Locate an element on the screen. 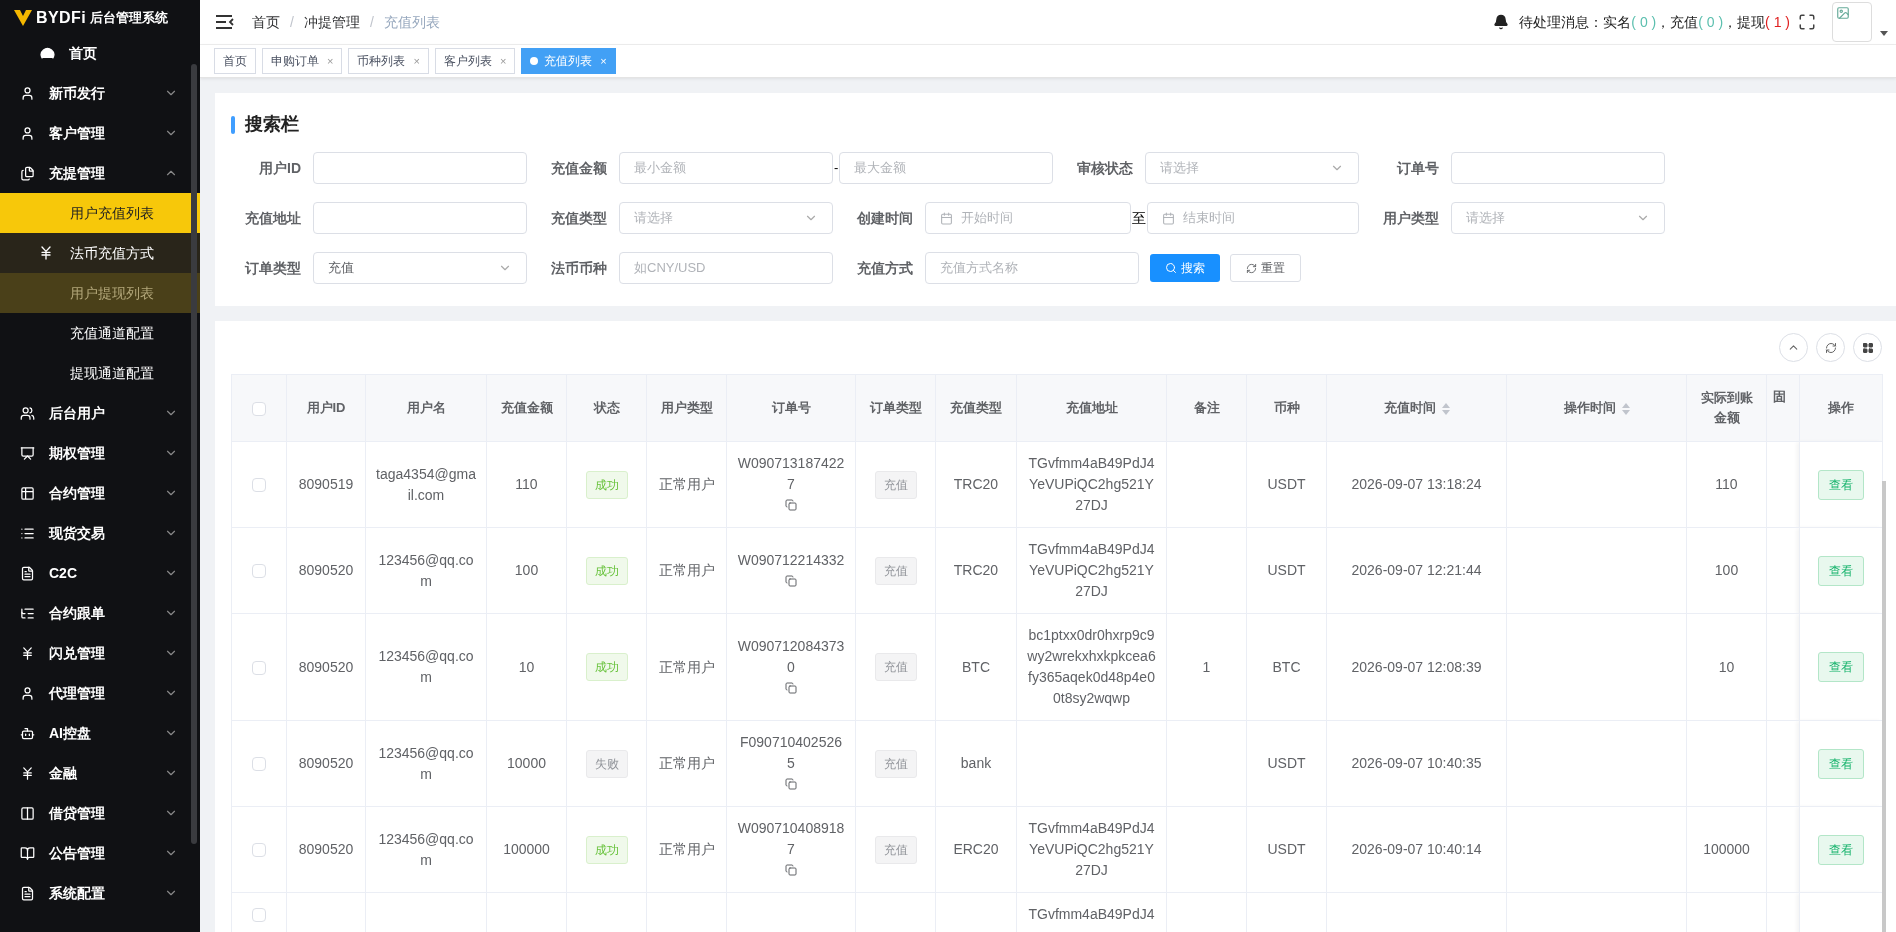 This screenshot has width=1896, height=932. page-tab: 申购订单 × is located at coordinates (302, 61).